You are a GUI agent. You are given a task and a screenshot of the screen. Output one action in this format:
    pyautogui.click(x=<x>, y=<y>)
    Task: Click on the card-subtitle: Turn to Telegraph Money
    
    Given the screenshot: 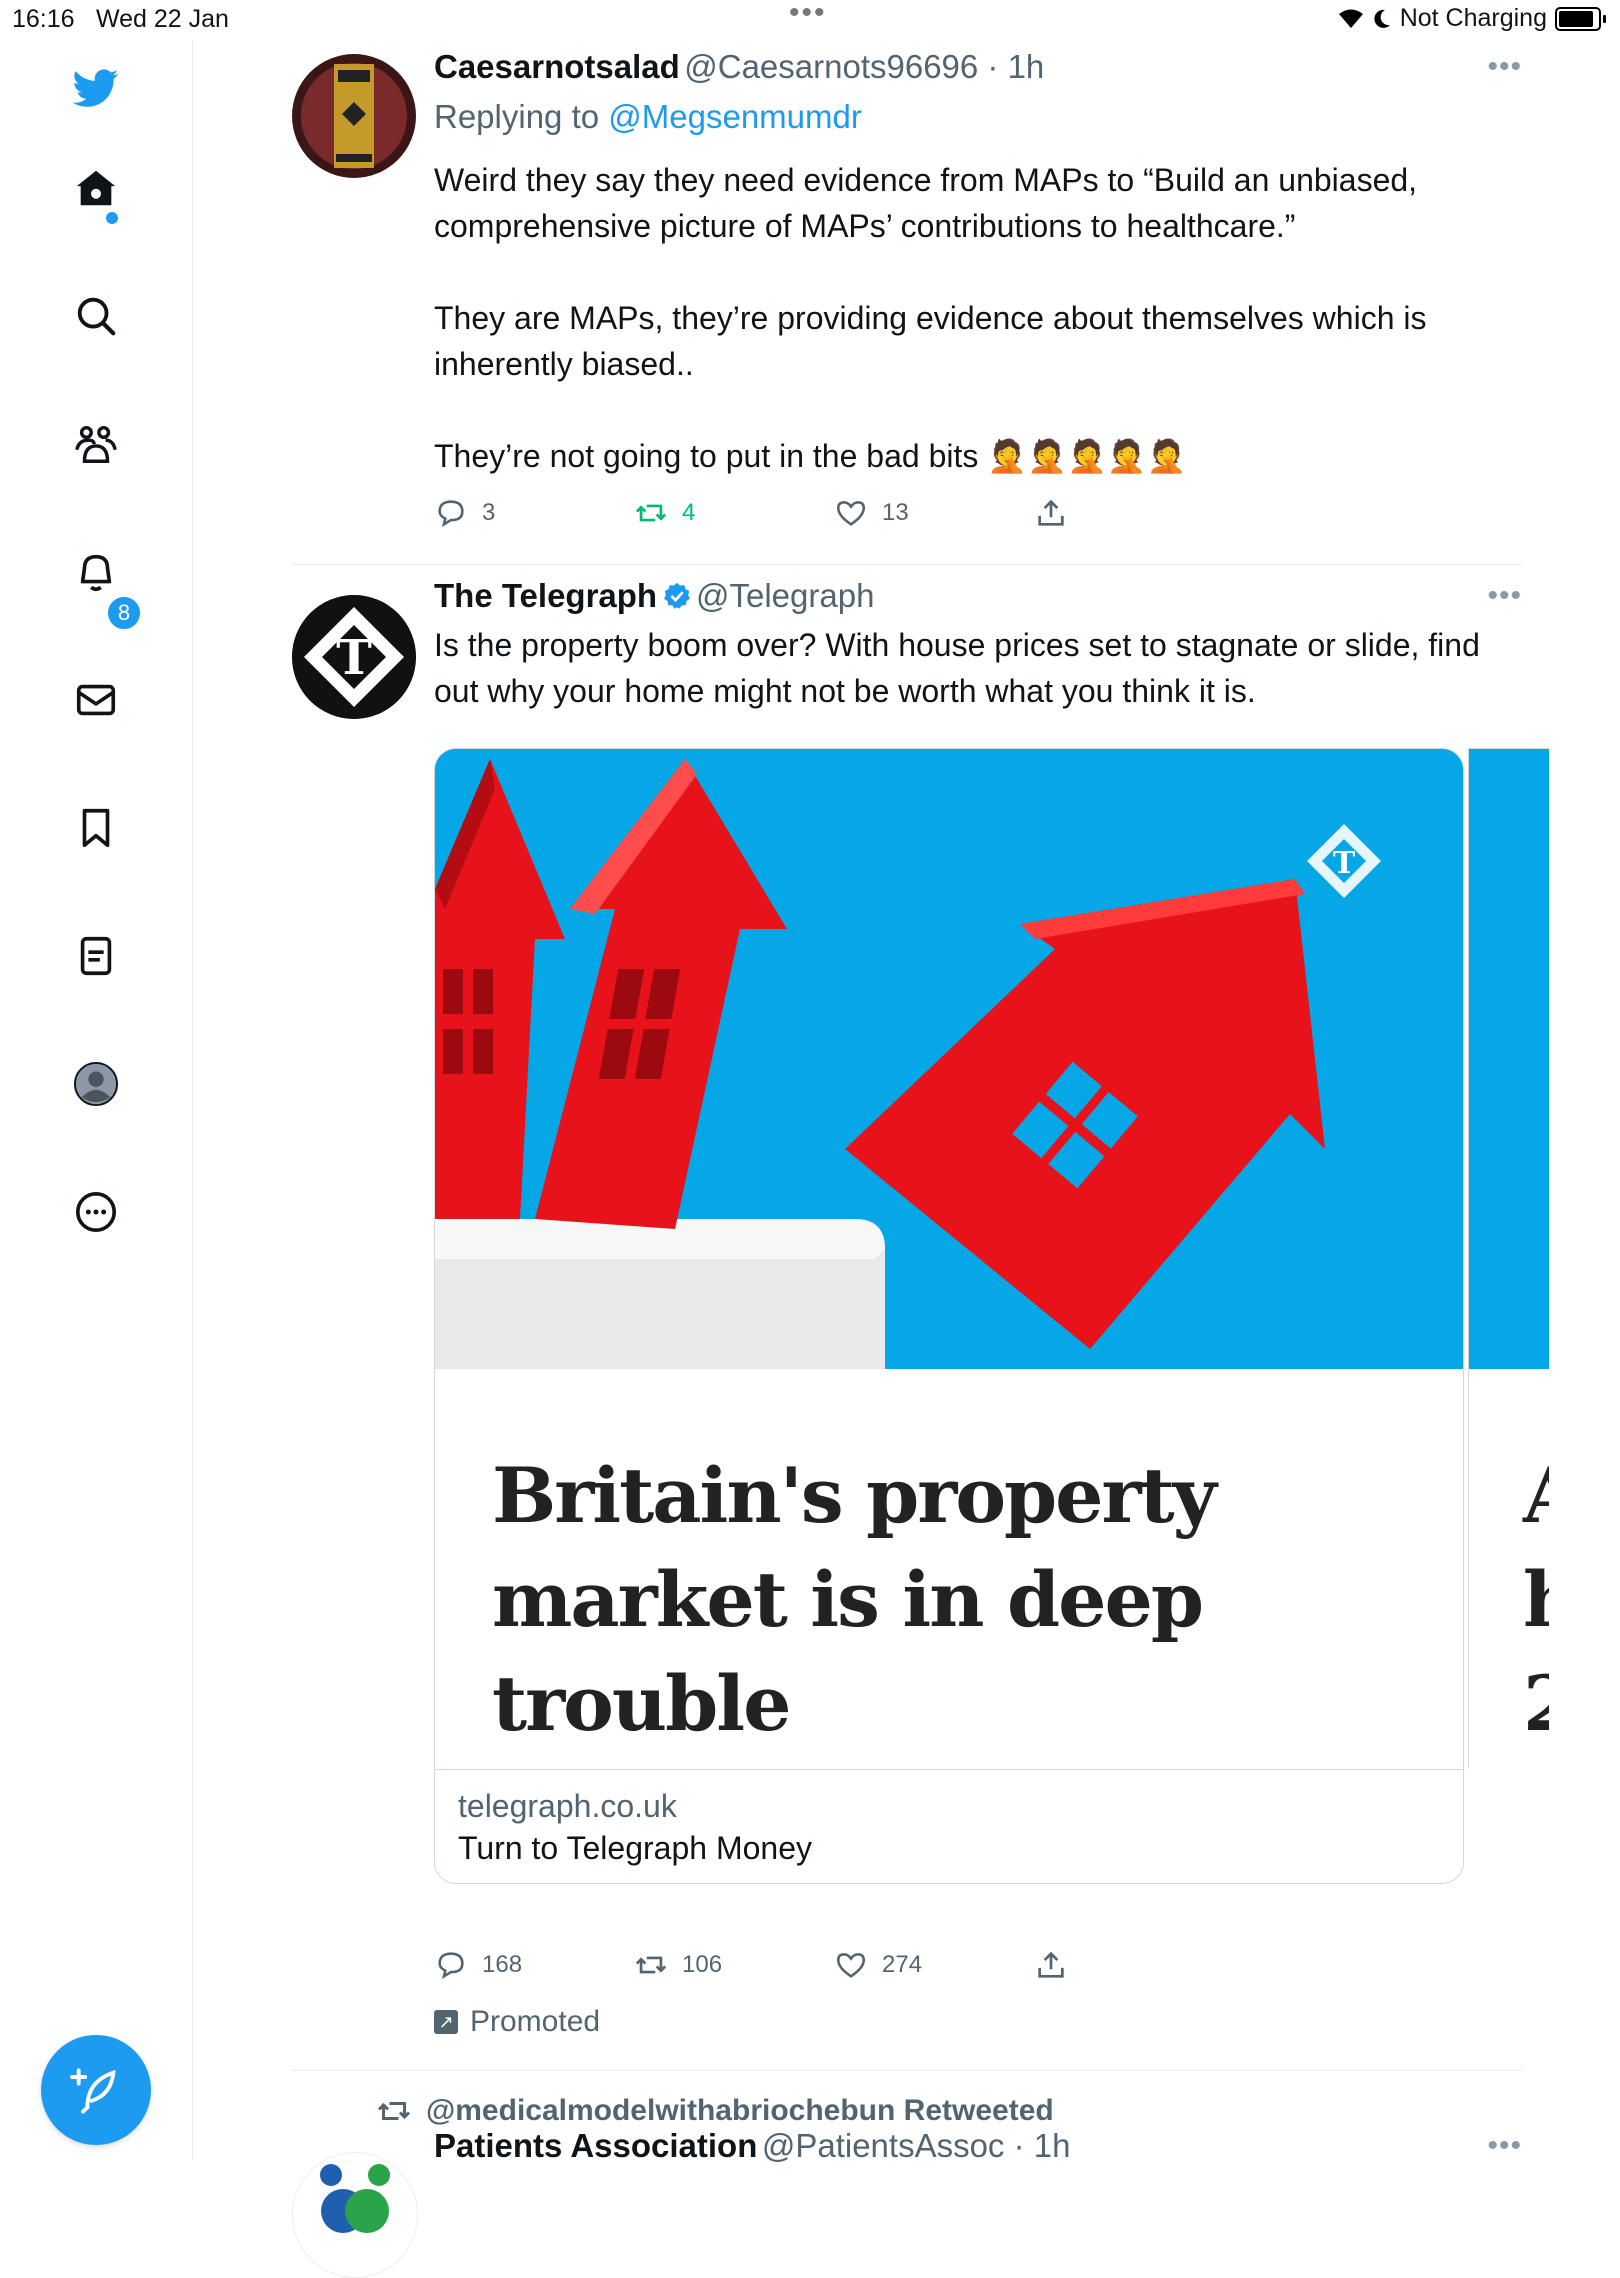 What is the action you would take?
    pyautogui.click(x=635, y=1848)
    